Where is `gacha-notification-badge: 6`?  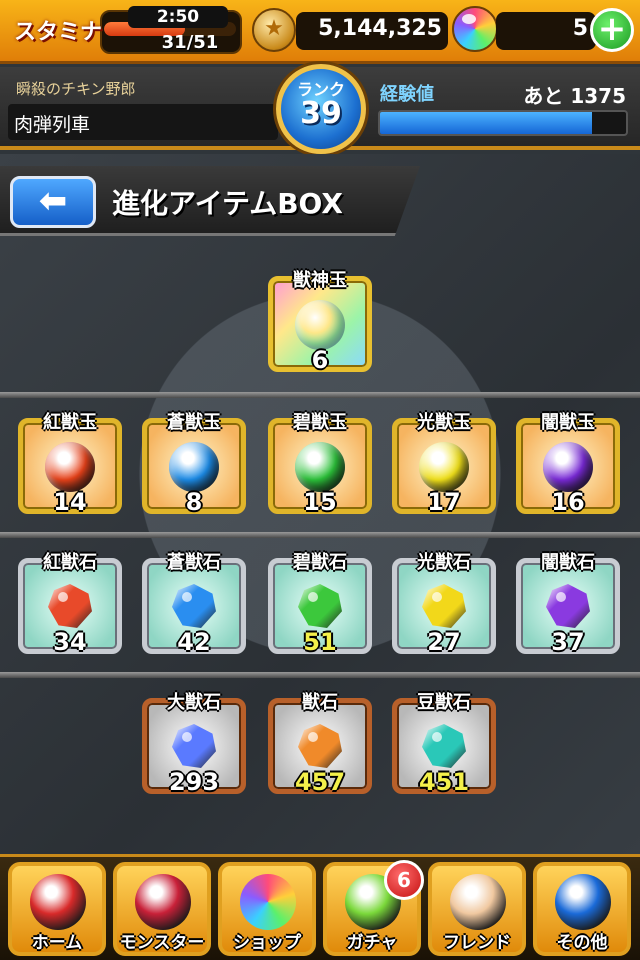 gacha-notification-badge: 6 is located at coordinates (404, 880).